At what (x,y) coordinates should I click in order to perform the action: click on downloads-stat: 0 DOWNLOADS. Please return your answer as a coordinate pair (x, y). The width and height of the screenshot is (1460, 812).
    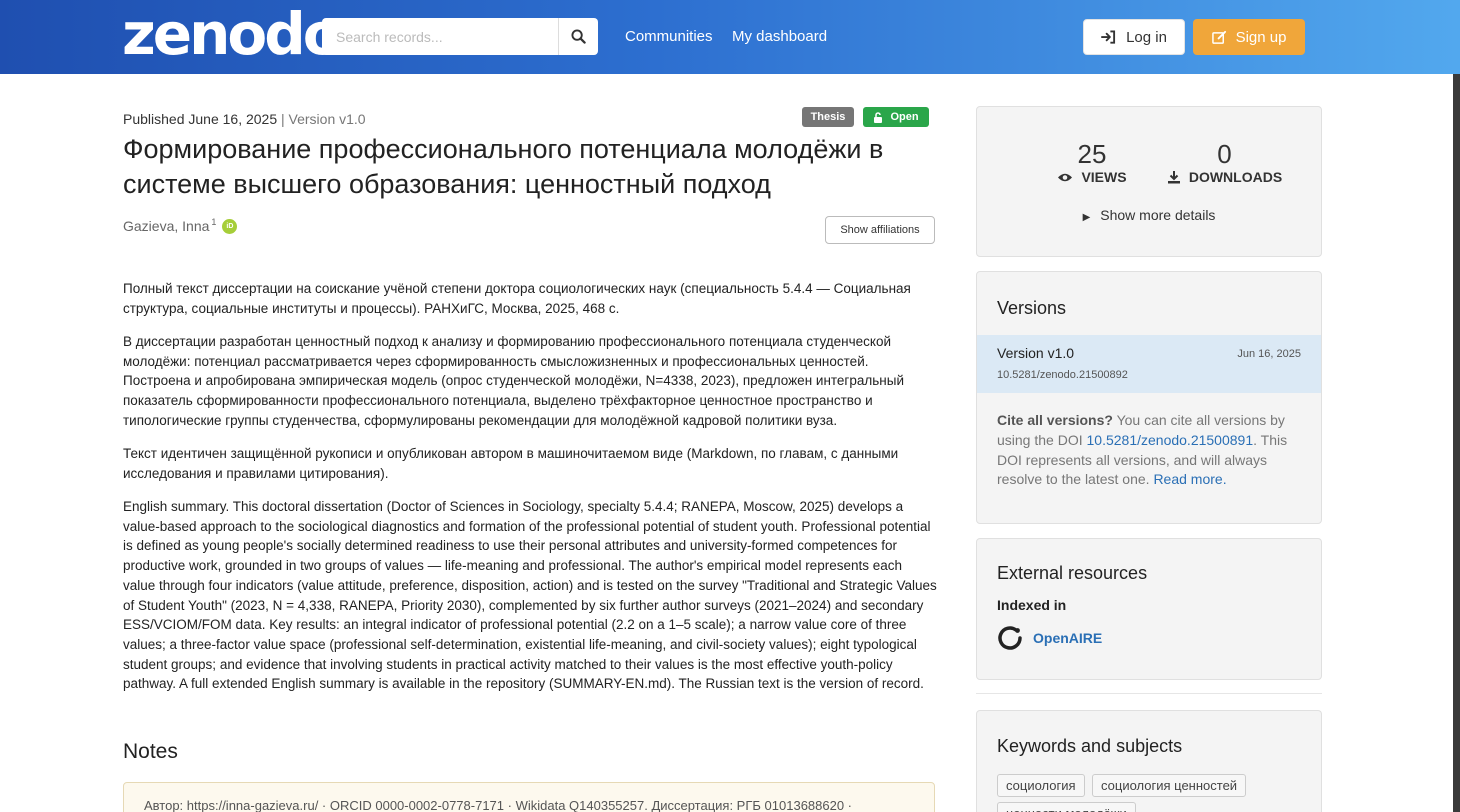
    Looking at the image, I should click on (1224, 162).